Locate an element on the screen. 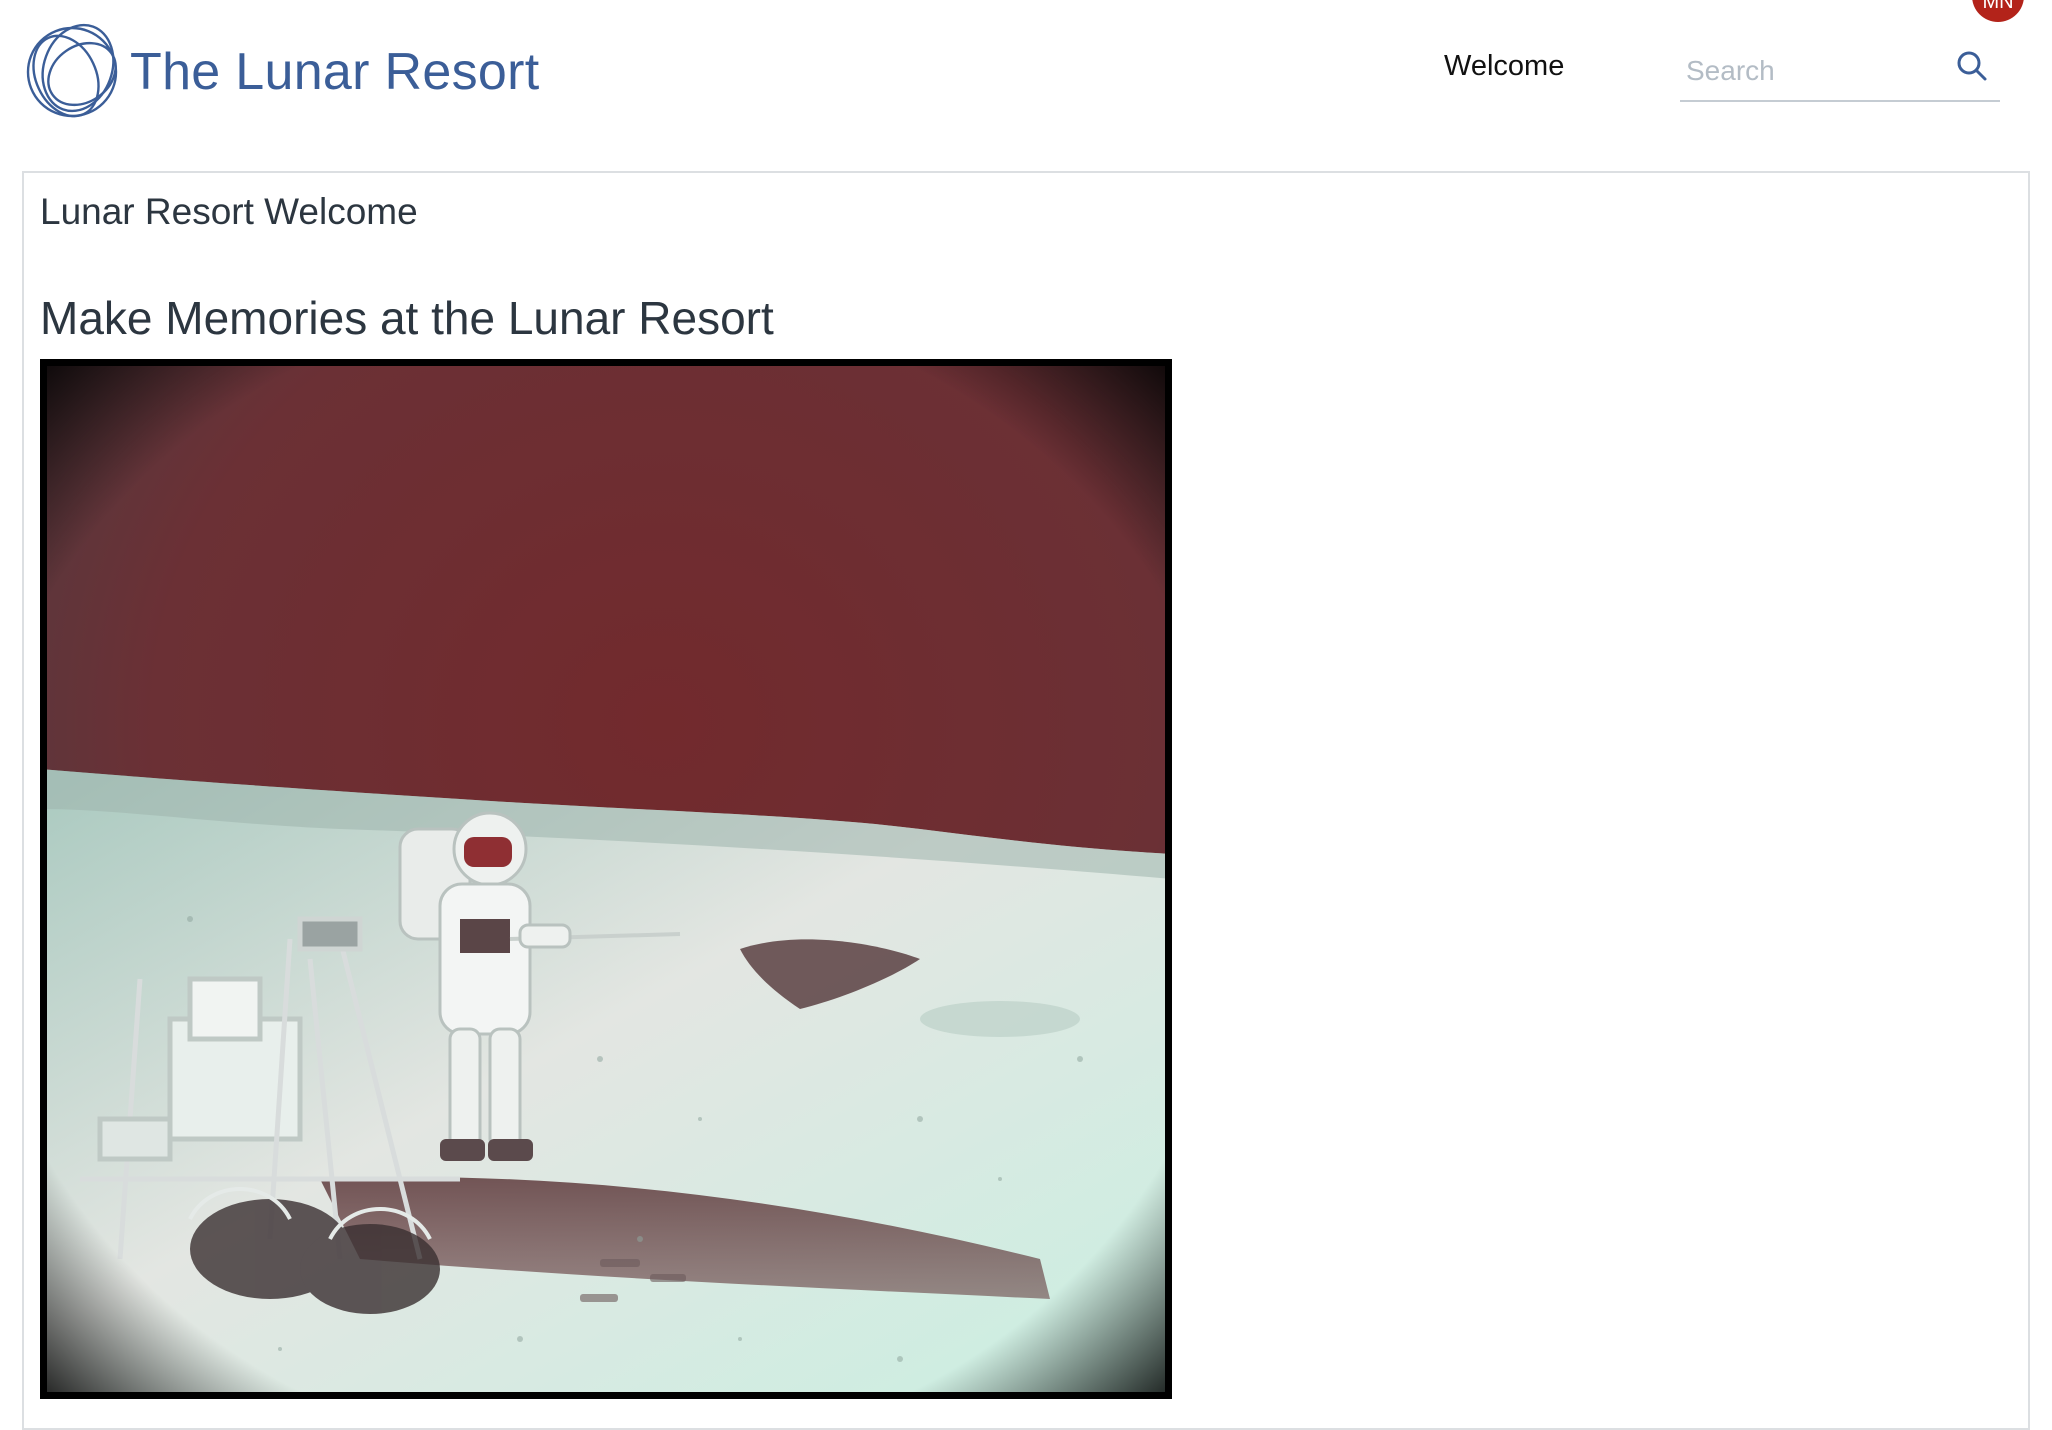 Image resolution: width=2052 pixels, height=1430 pixels. page-title: Lunar Resort Welcome is located at coordinates (229, 211).